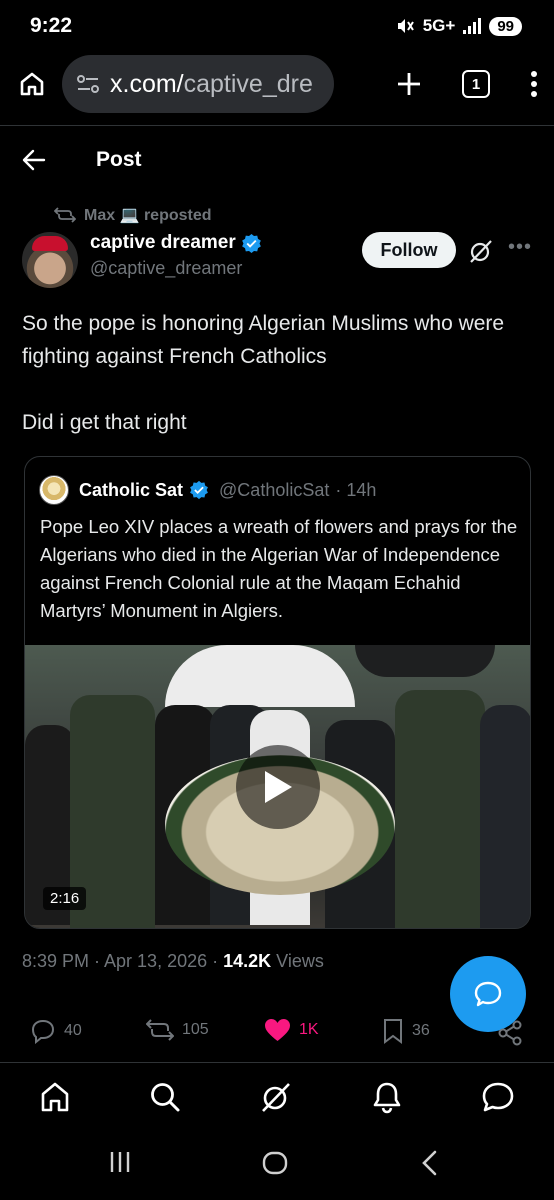  I want to click on repost-action-icon, so click(160, 1030).